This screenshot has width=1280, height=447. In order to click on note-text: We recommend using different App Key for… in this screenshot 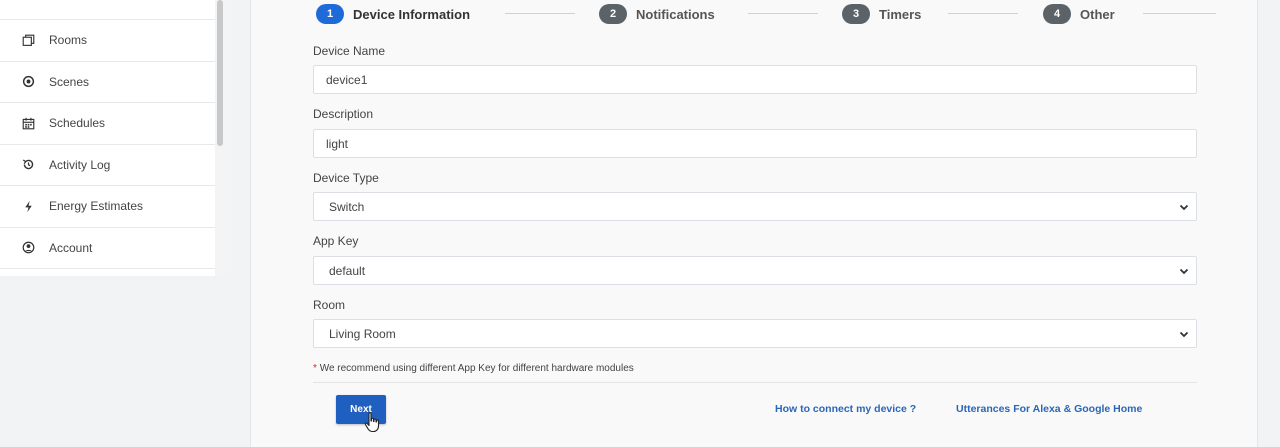, I will do `click(476, 368)`.